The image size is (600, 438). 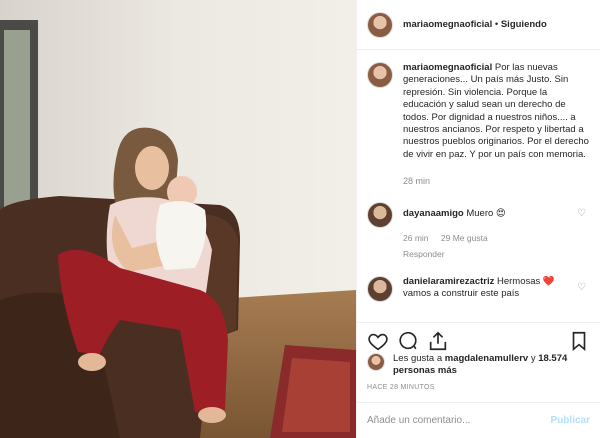 I want to click on caption-username: mariaomegnaoficial, so click(x=447, y=67).